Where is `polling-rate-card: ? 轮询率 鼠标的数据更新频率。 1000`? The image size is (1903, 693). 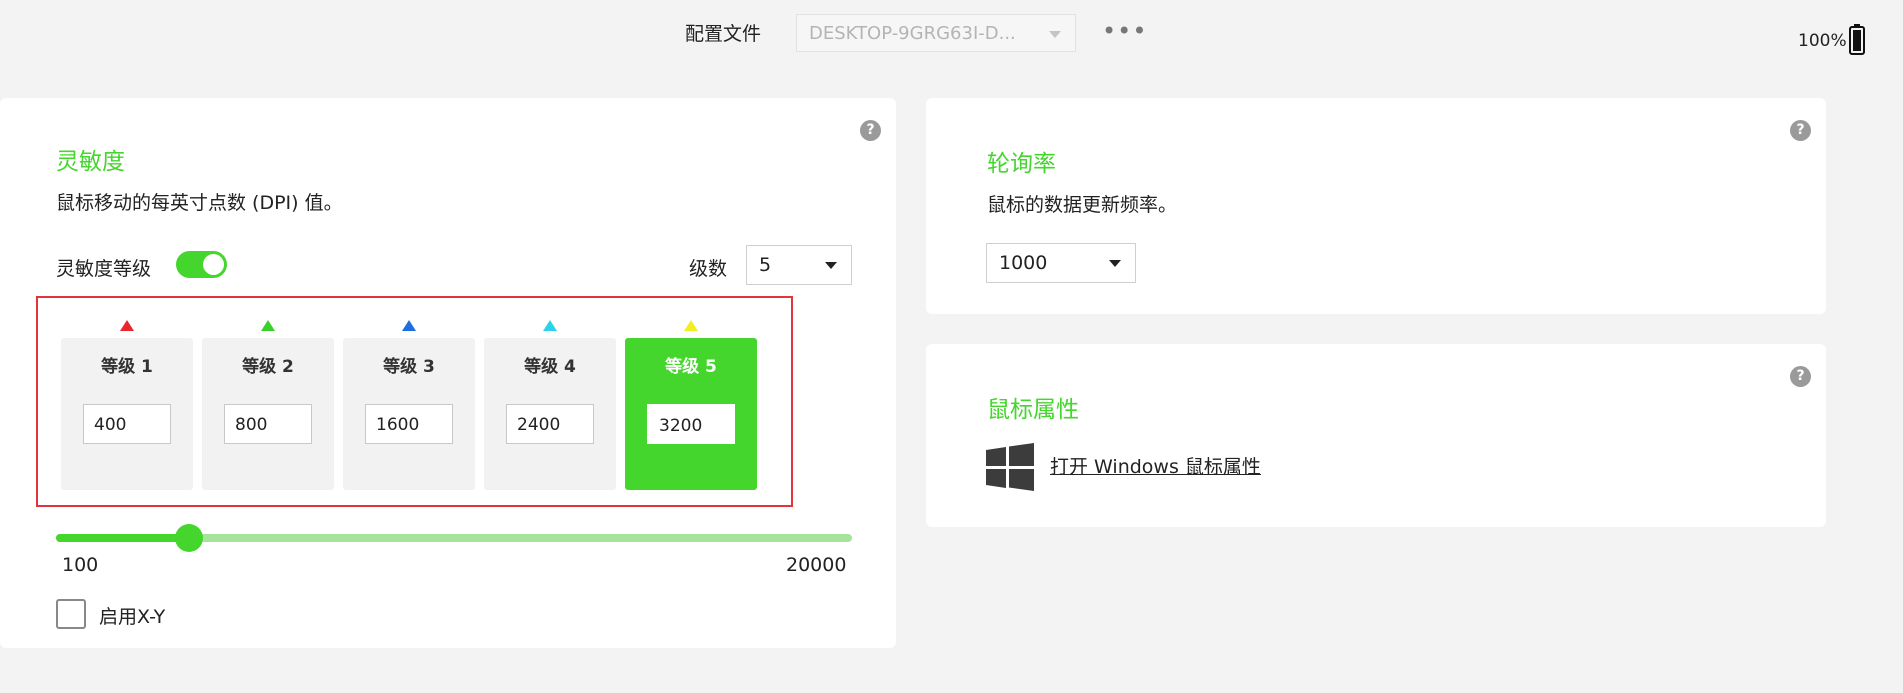 polling-rate-card: ? 轮询率 鼠标的数据更新频率。 1000 is located at coordinates (1376, 206).